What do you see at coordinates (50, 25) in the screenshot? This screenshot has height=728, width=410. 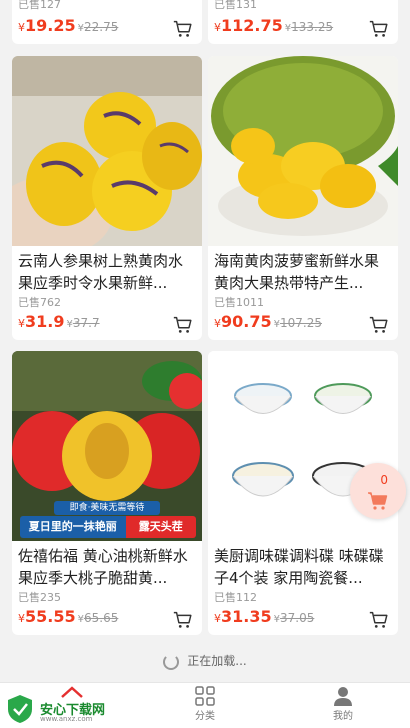 I see `price: 19.25` at bounding box center [50, 25].